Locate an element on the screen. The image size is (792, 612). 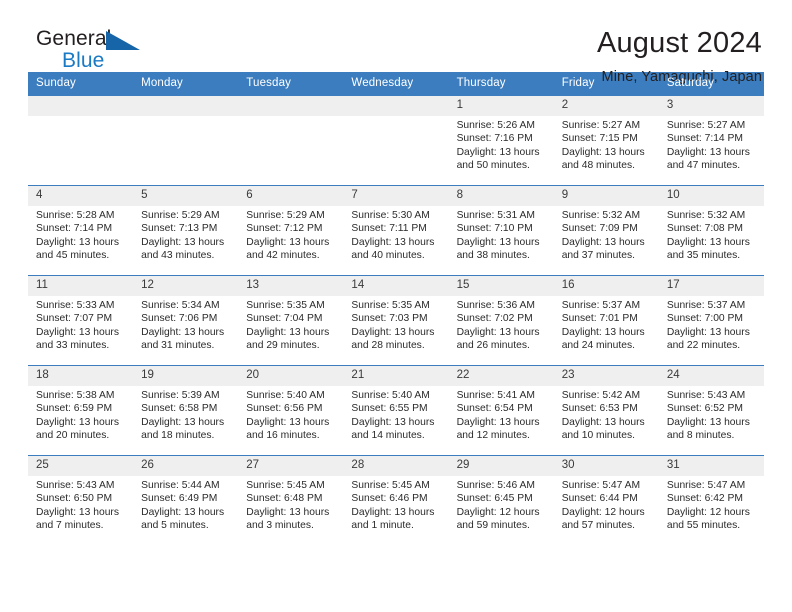
daylight-text: Daylight: 13 hours and 7 minutes. is located at coordinates (77, 518).